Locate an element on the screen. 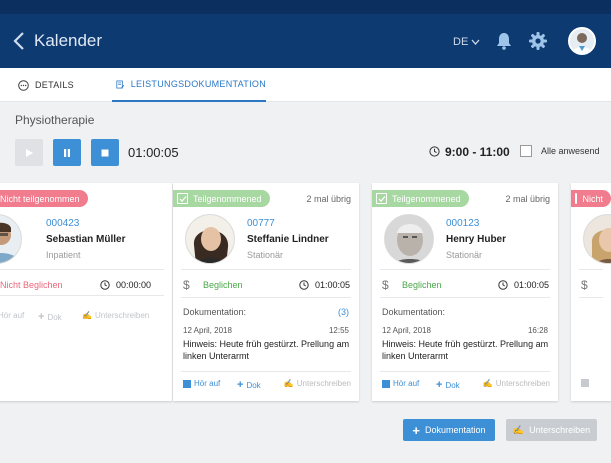 This screenshot has height=463, width=611. chevron-down-icon is located at coordinates (475, 42).